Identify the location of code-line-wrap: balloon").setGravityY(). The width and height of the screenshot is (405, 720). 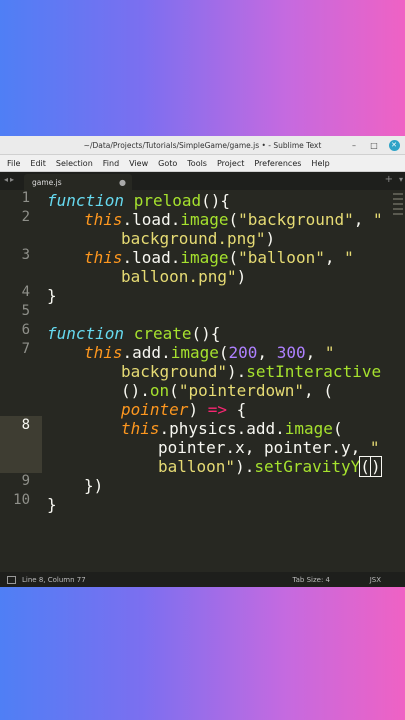
(270, 466).